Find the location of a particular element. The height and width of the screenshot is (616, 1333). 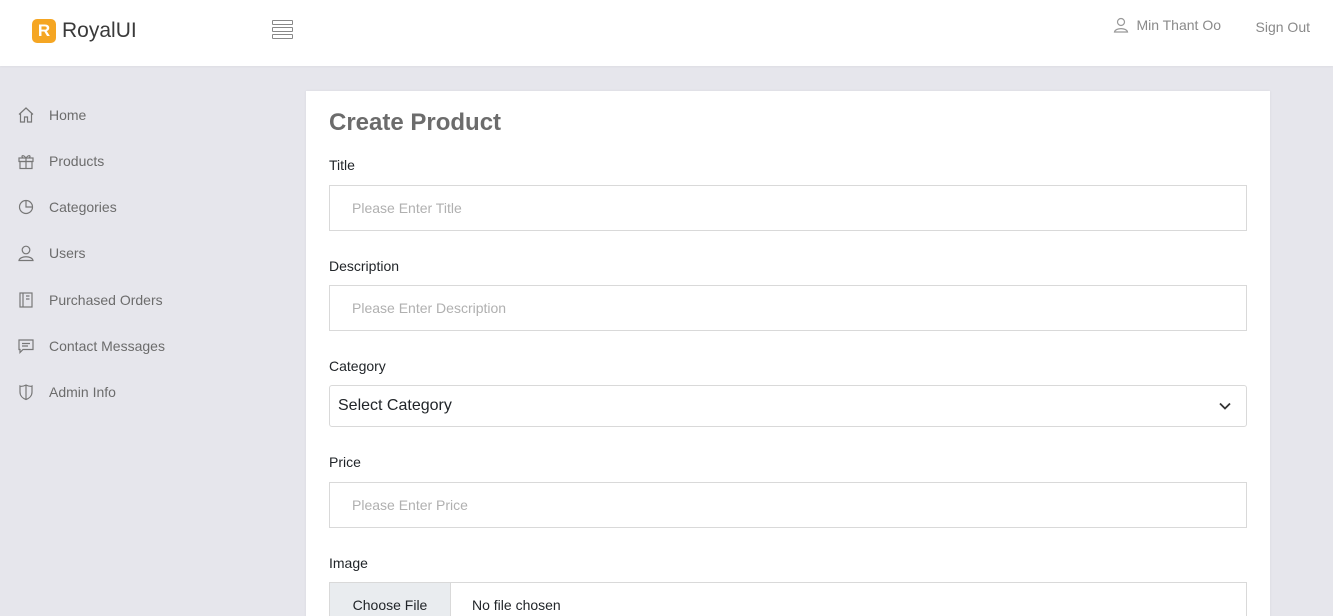

sidebar-item-admin-info: Admin Info is located at coordinates (66, 392).